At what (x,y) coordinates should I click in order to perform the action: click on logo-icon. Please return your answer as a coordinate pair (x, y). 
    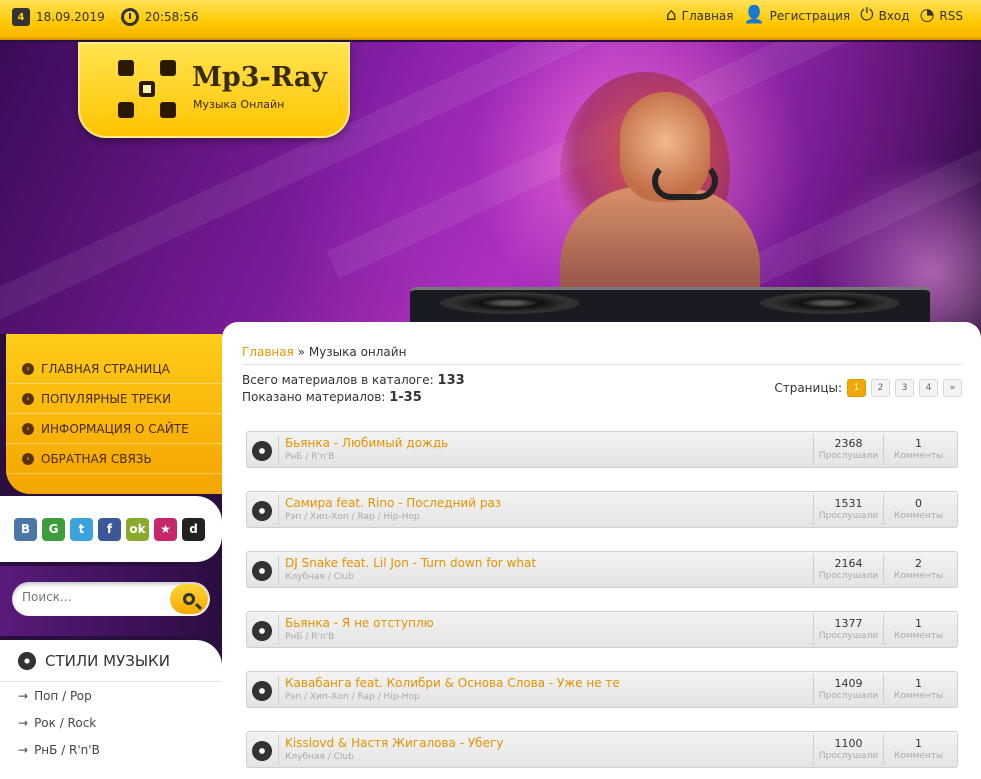
    Looking at the image, I should click on (147, 89).